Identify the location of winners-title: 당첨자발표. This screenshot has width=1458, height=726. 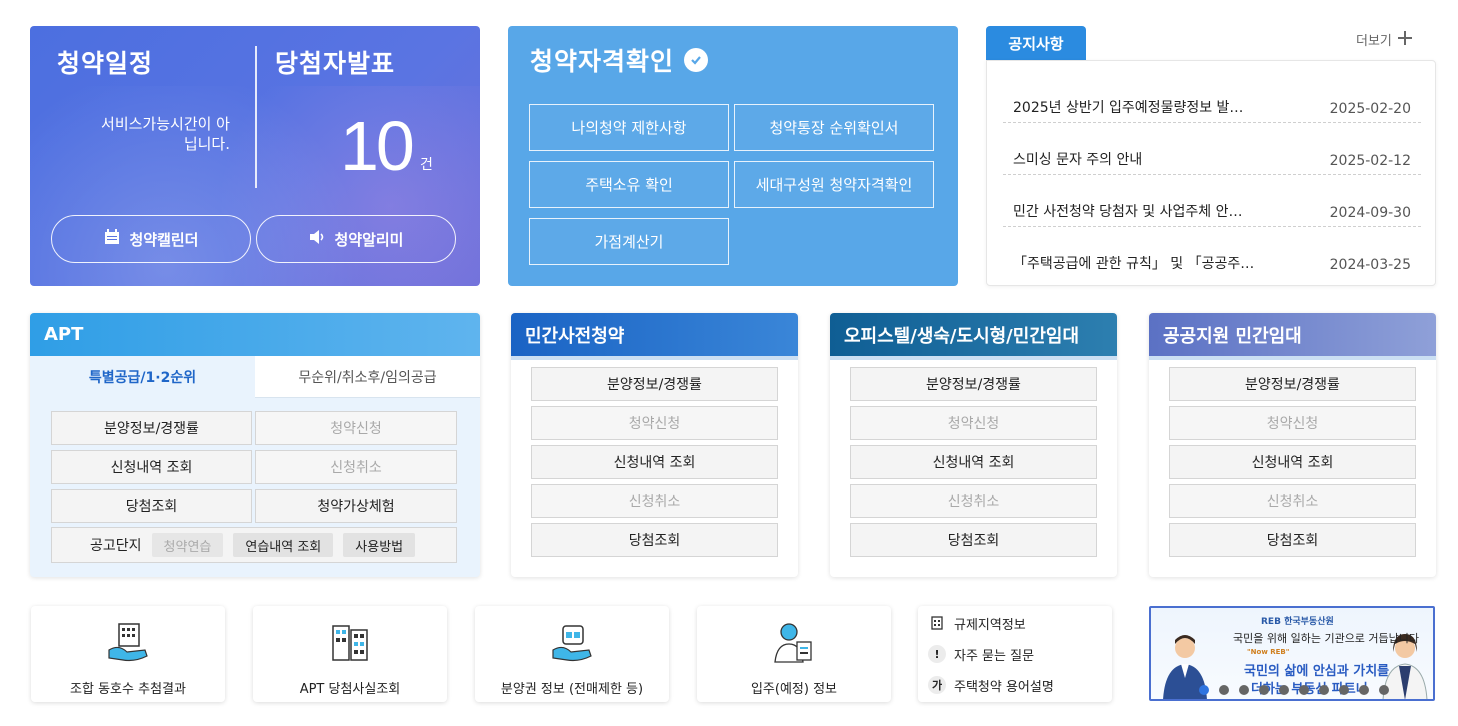
(335, 62).